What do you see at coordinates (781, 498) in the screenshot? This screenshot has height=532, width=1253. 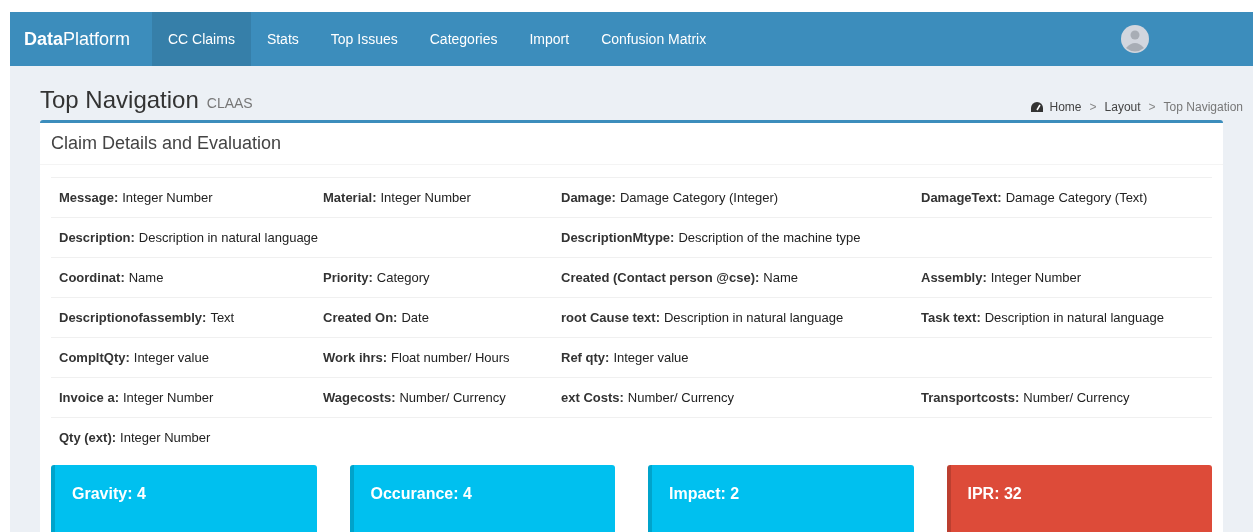 I see `score-box: Impact: 2` at bounding box center [781, 498].